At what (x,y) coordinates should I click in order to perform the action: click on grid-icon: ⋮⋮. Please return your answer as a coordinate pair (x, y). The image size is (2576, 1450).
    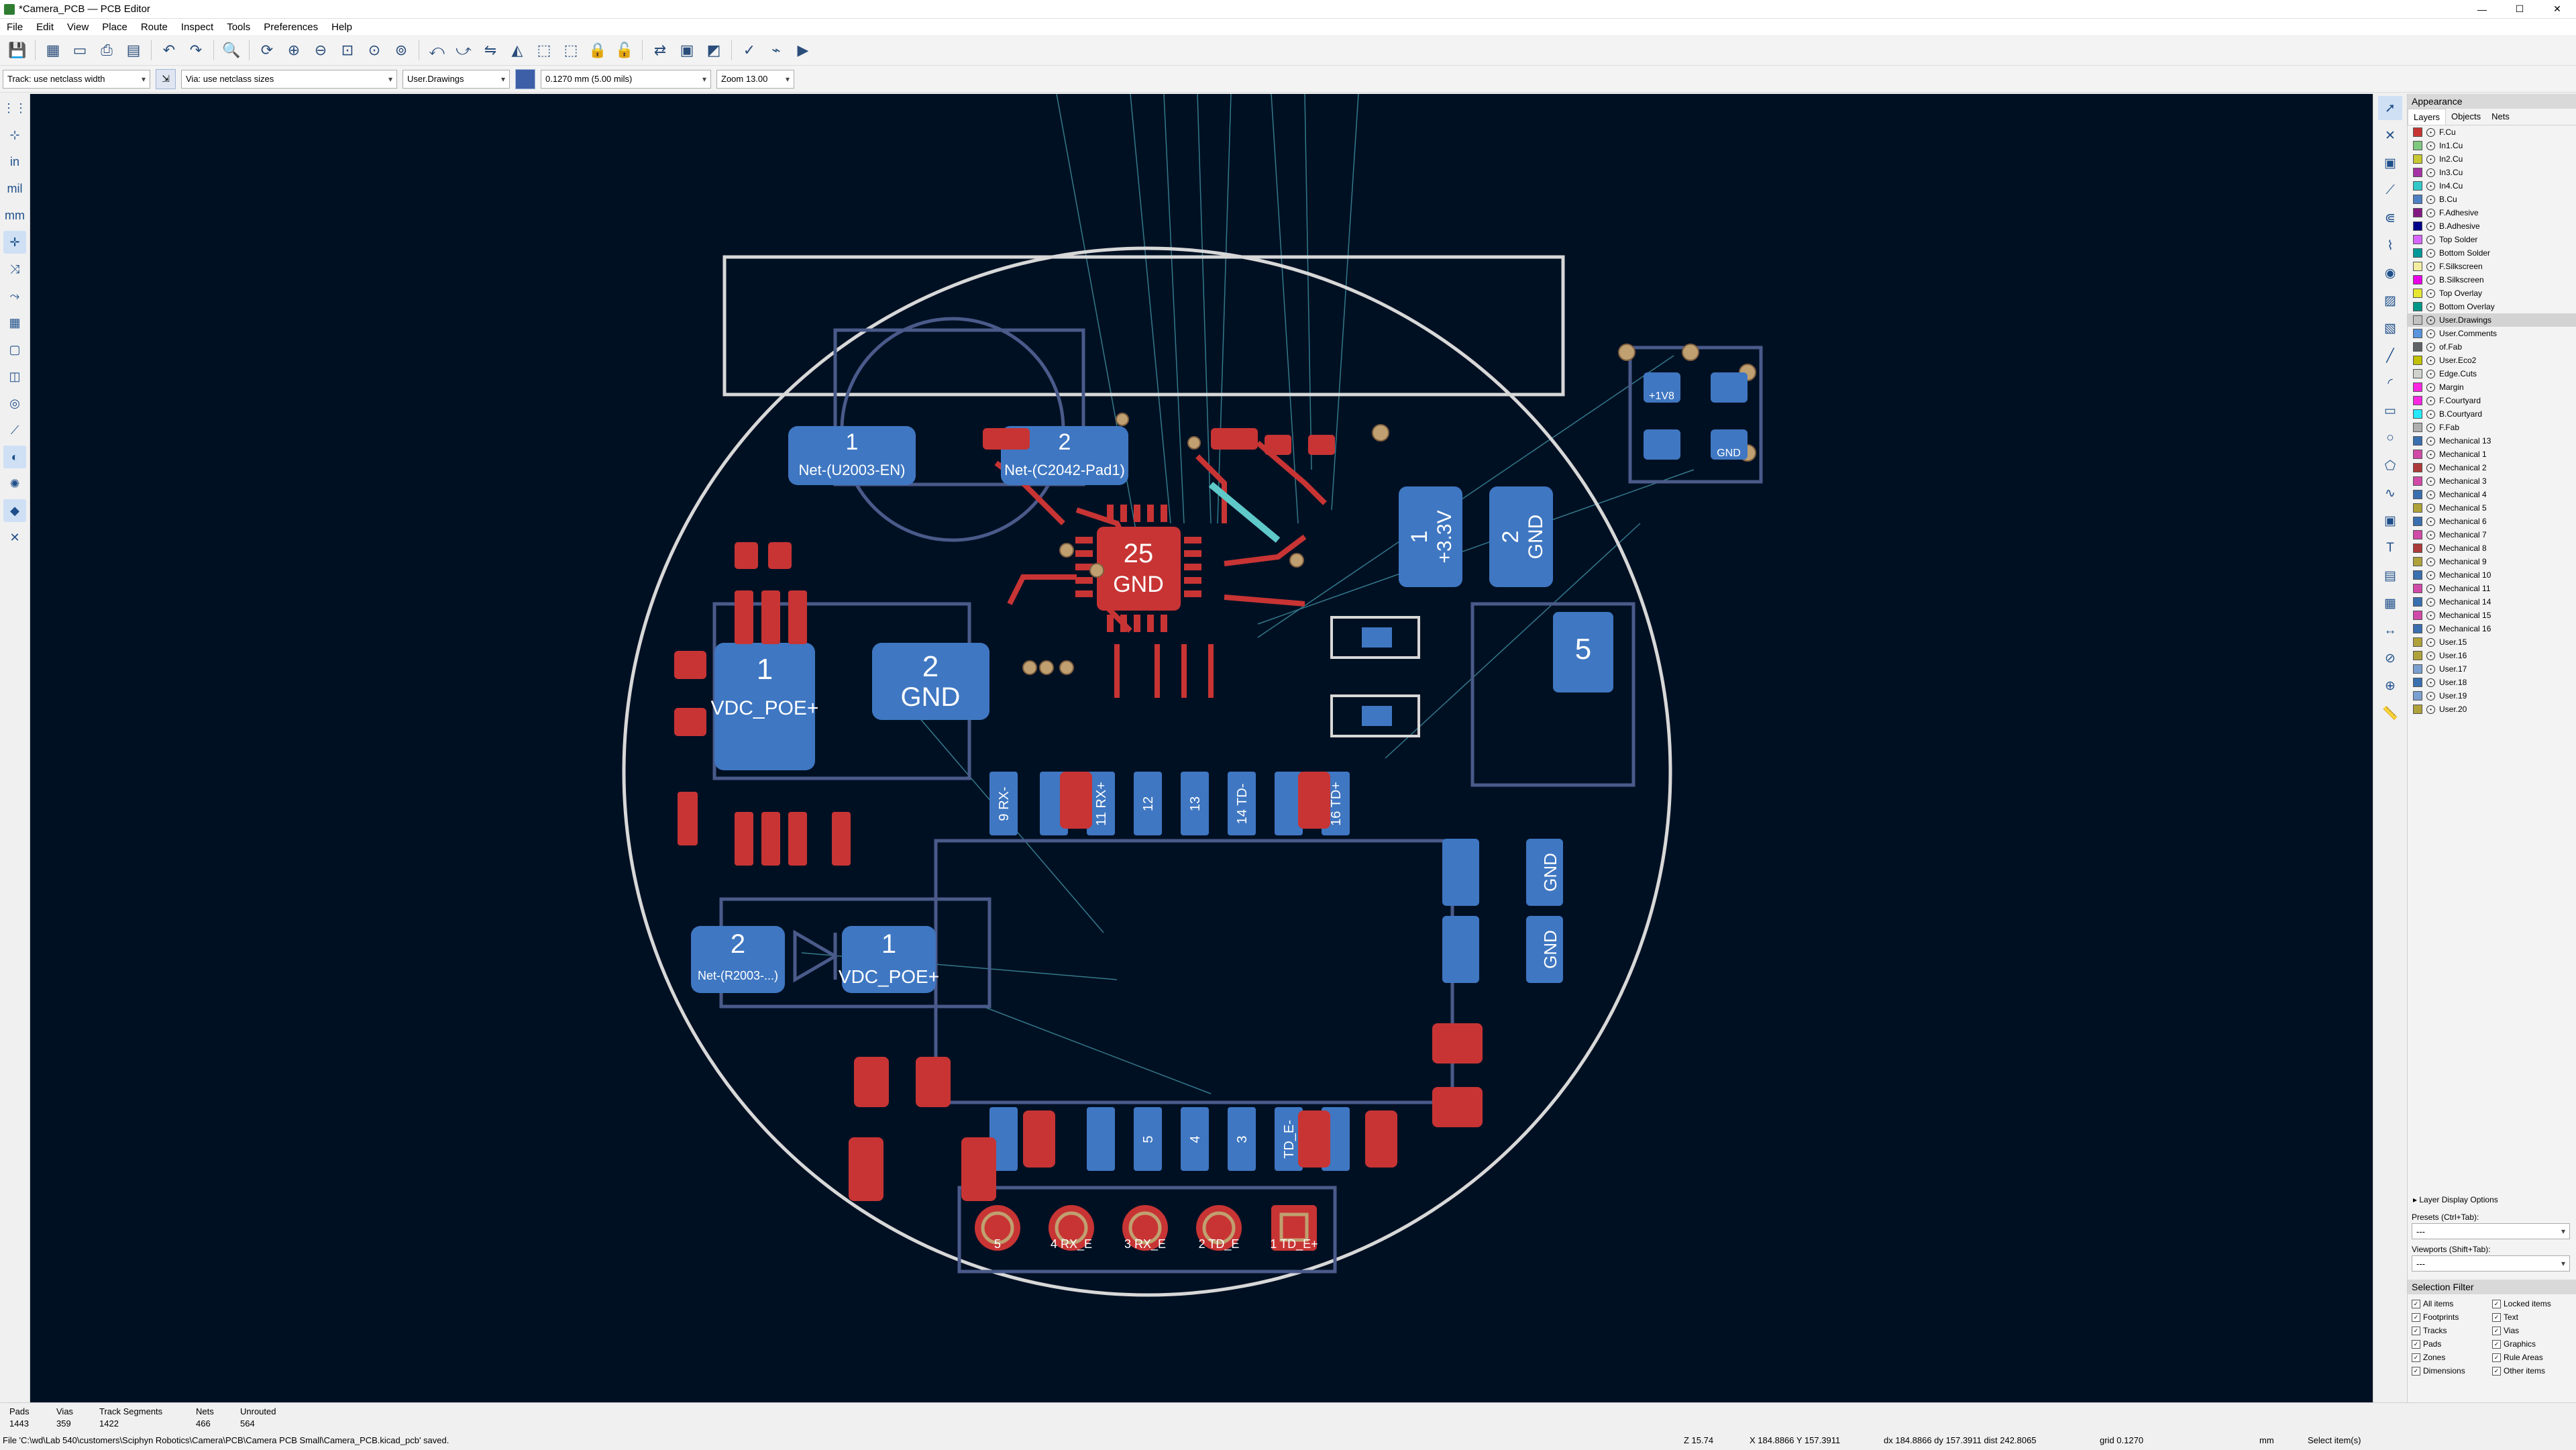
    Looking at the image, I should click on (15, 108).